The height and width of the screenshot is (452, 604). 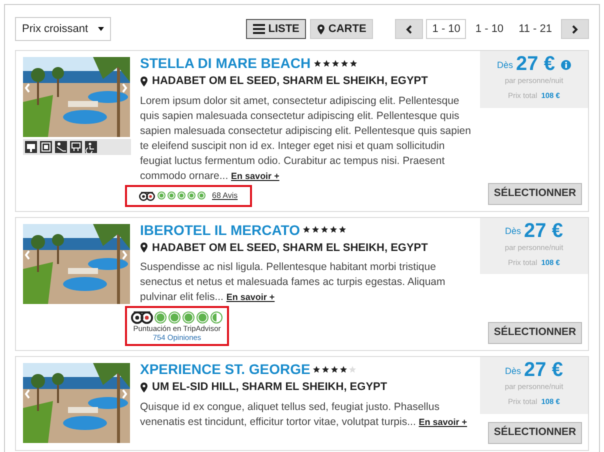 What do you see at coordinates (76, 147) in the screenshot?
I see `projector-icon` at bounding box center [76, 147].